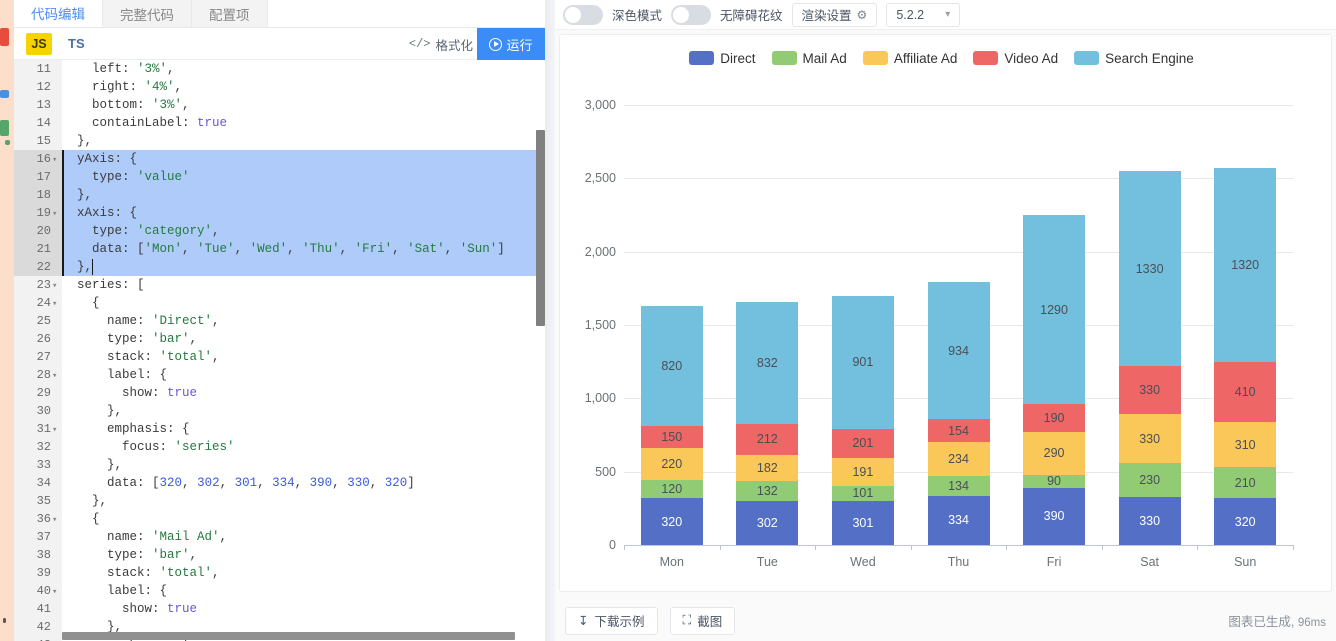 The width and height of the screenshot is (1336, 641). Describe the element at coordinates (303, 159) in the screenshot. I see `code-text: yAxis: {` at that location.